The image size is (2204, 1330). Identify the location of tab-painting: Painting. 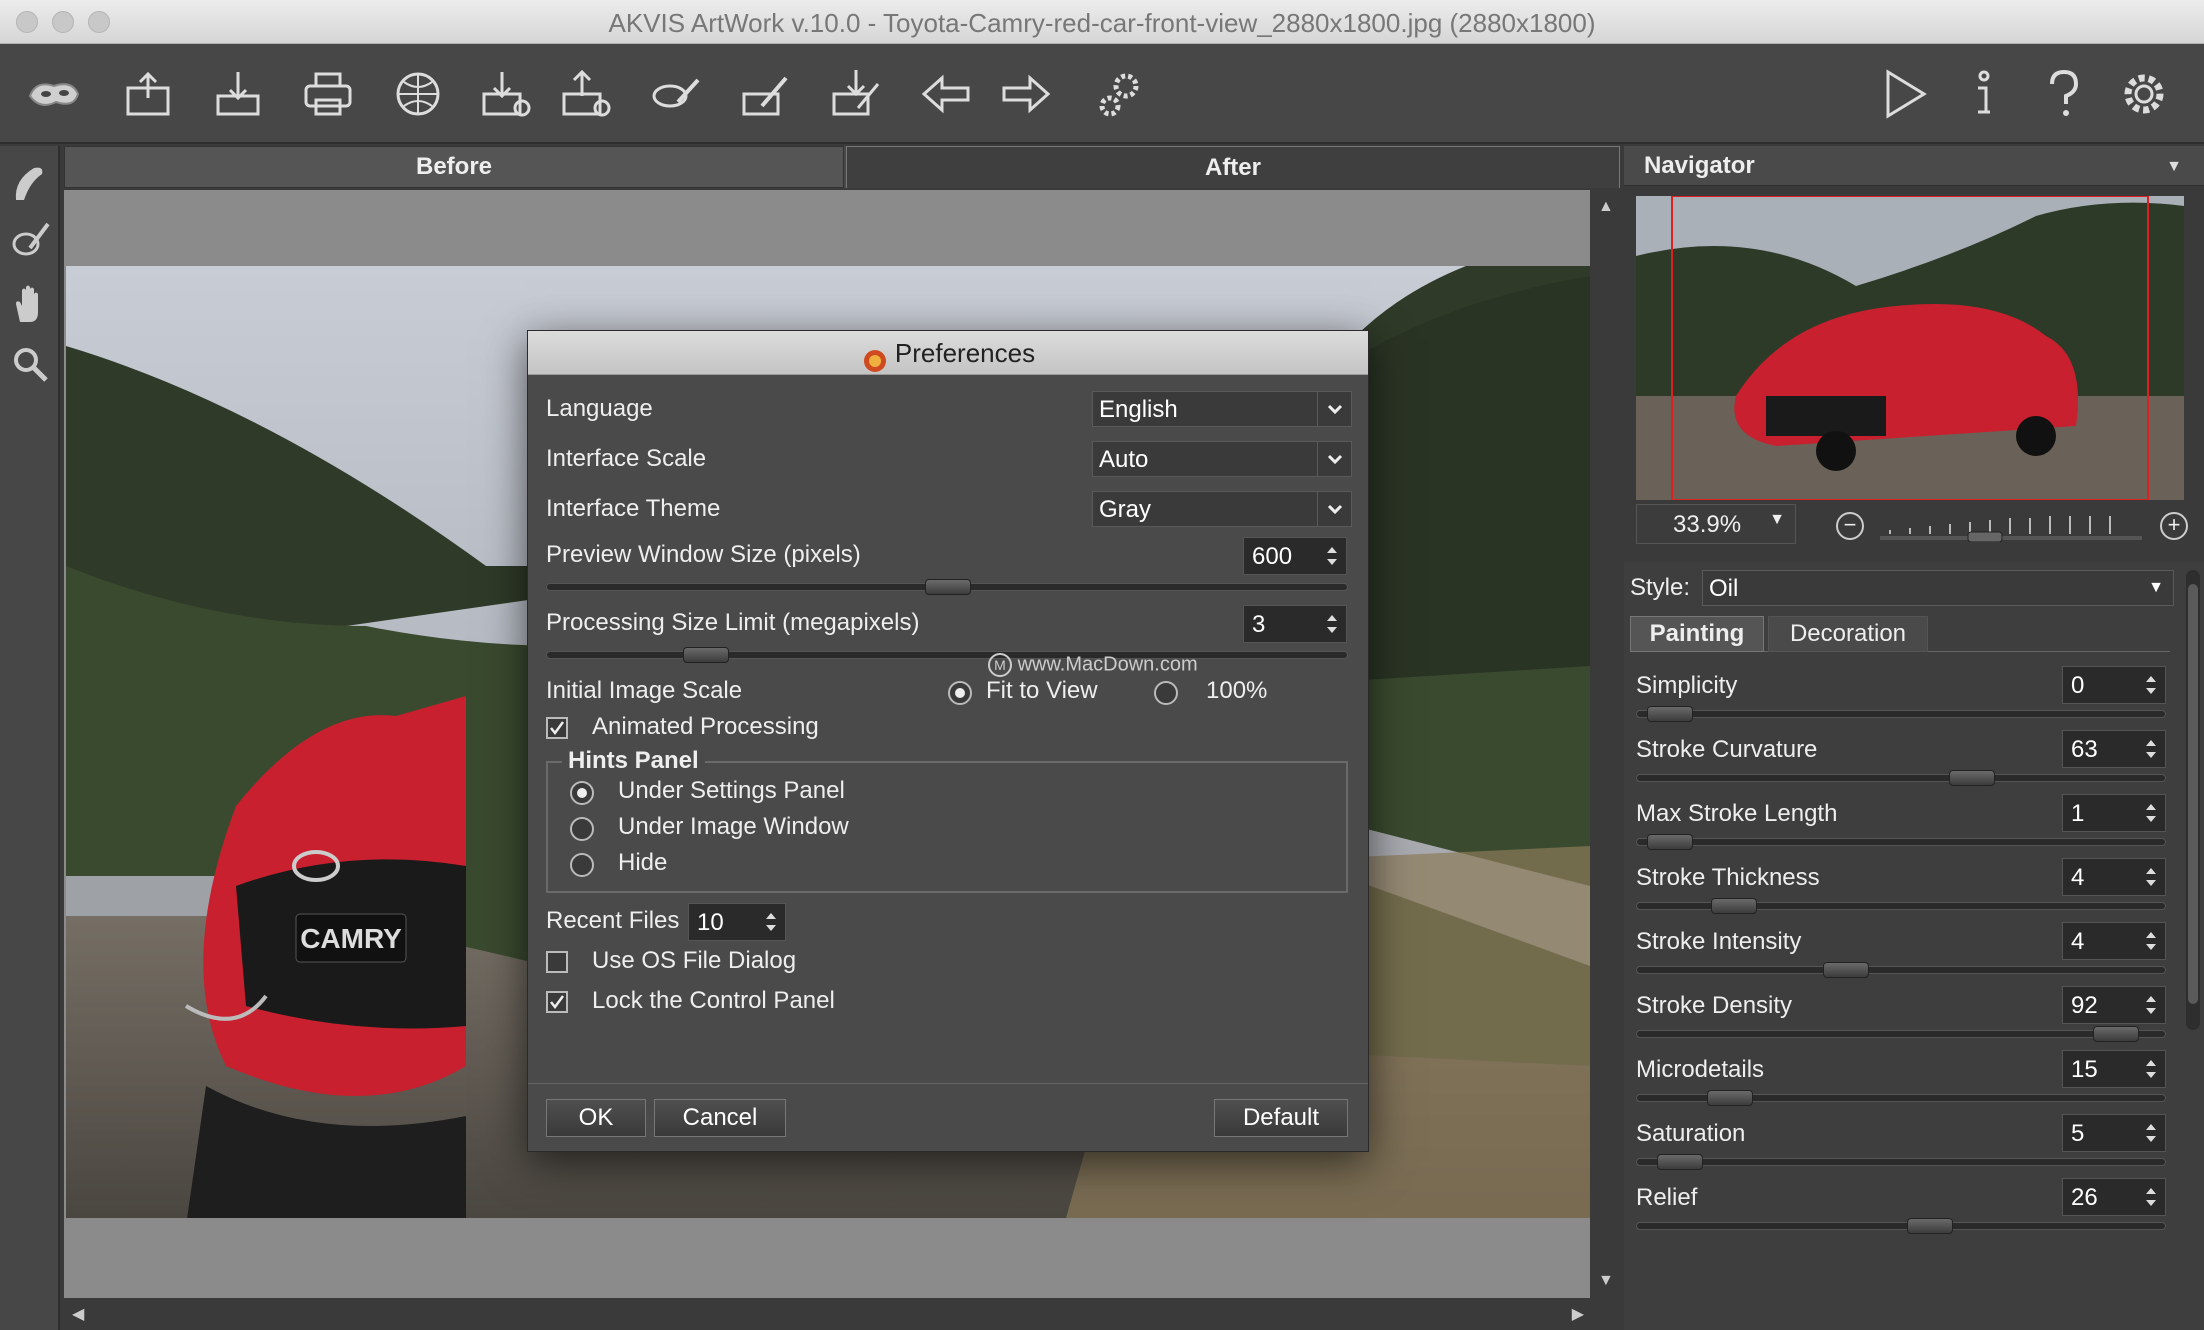
(1697, 634).